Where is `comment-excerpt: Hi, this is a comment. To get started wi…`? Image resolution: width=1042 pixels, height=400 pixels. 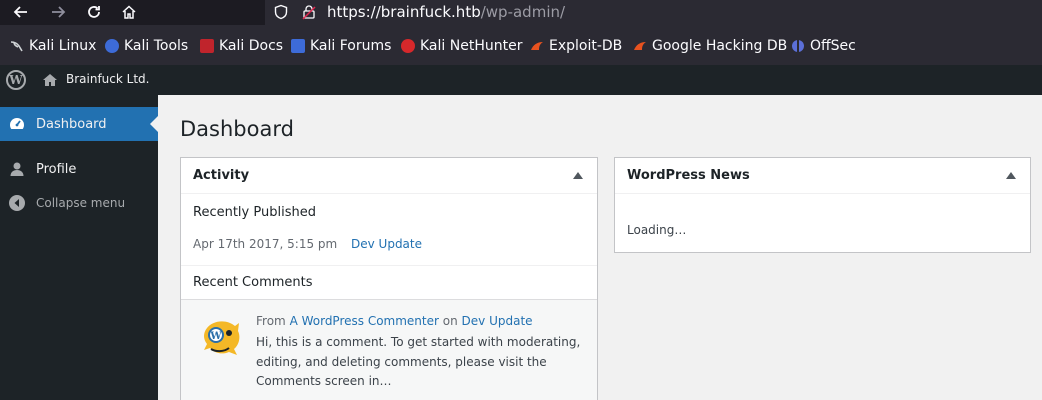 comment-excerpt: Hi, this is a comment. To get started wi… is located at coordinates (418, 361).